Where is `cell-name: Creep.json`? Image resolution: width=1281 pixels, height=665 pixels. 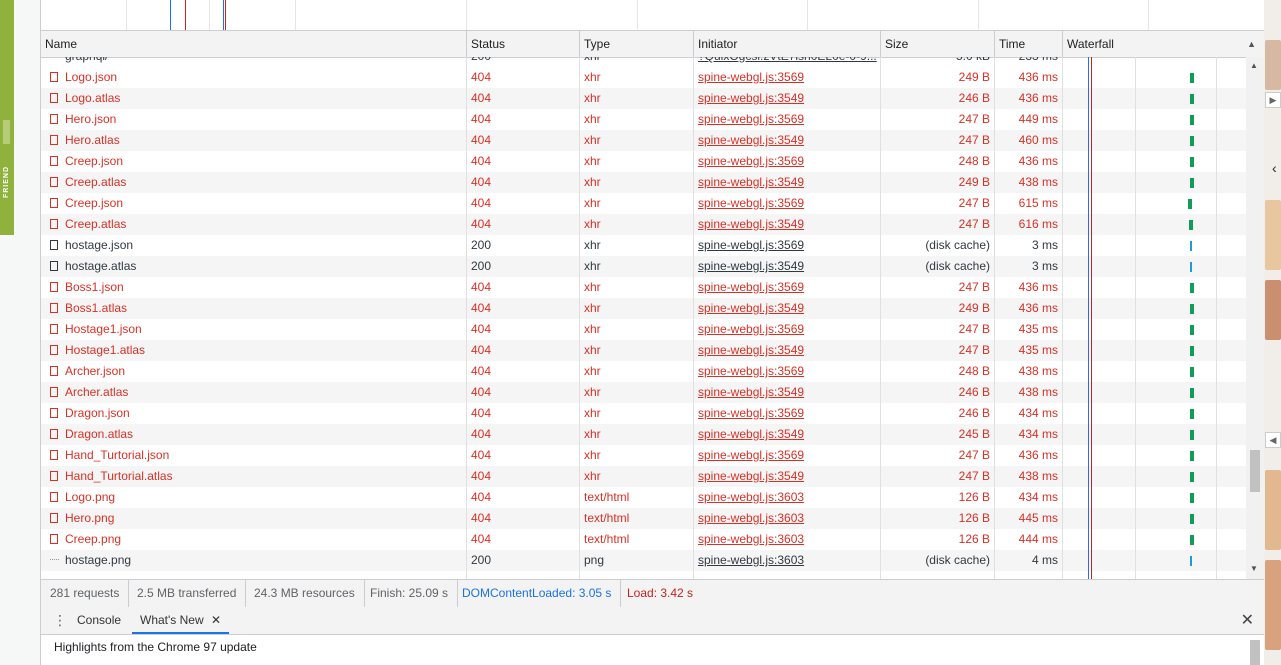 cell-name: Creep.json is located at coordinates (94, 203).